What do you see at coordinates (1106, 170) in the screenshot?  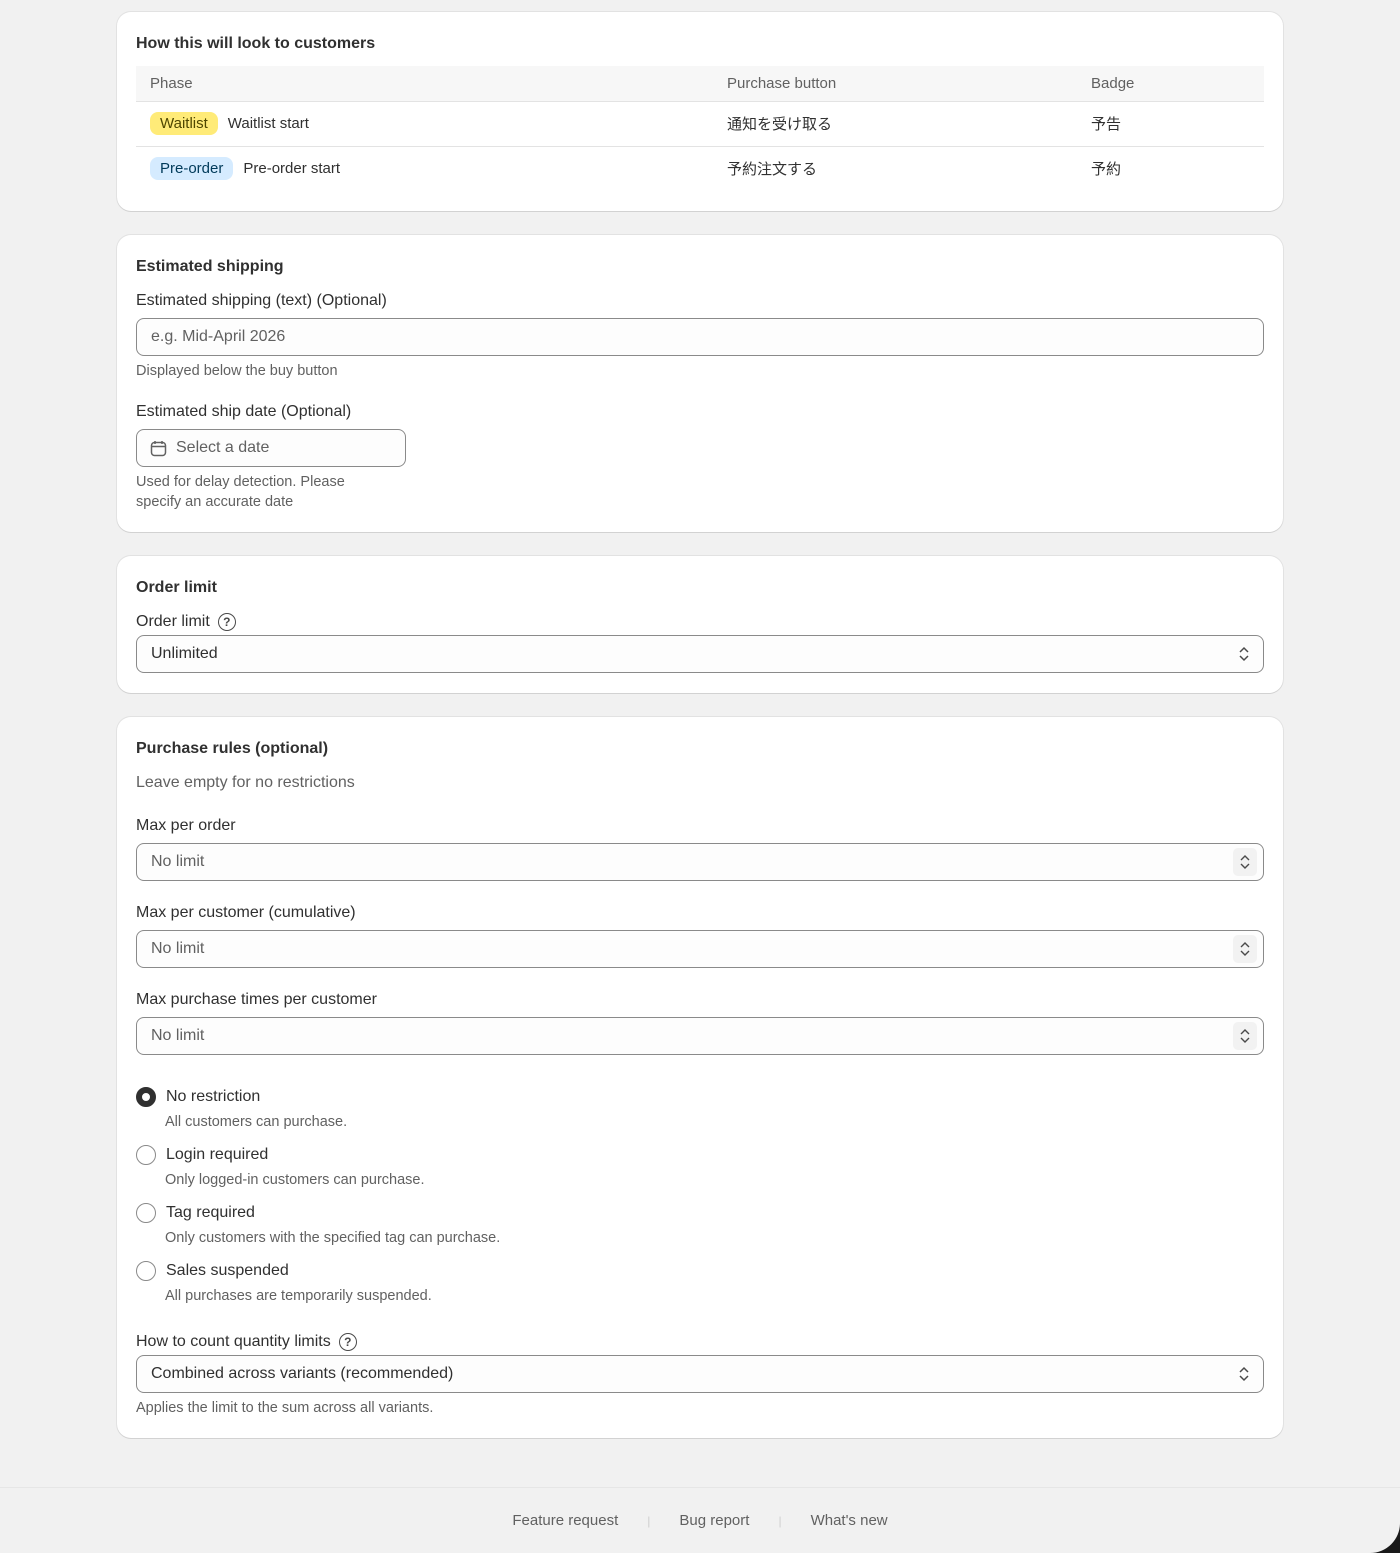 I see `badge-text: 予約` at bounding box center [1106, 170].